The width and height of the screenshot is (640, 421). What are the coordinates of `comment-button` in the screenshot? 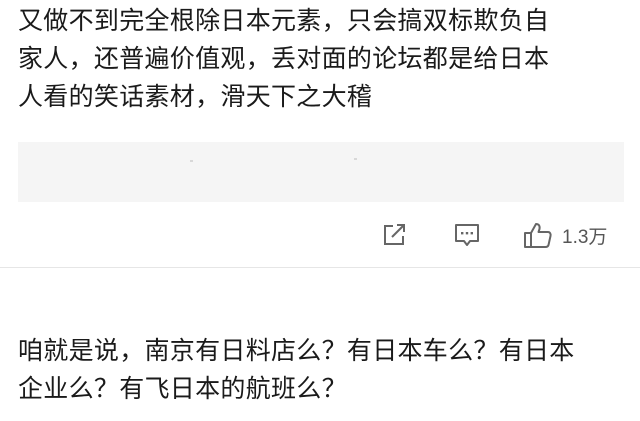 It's located at (467, 235).